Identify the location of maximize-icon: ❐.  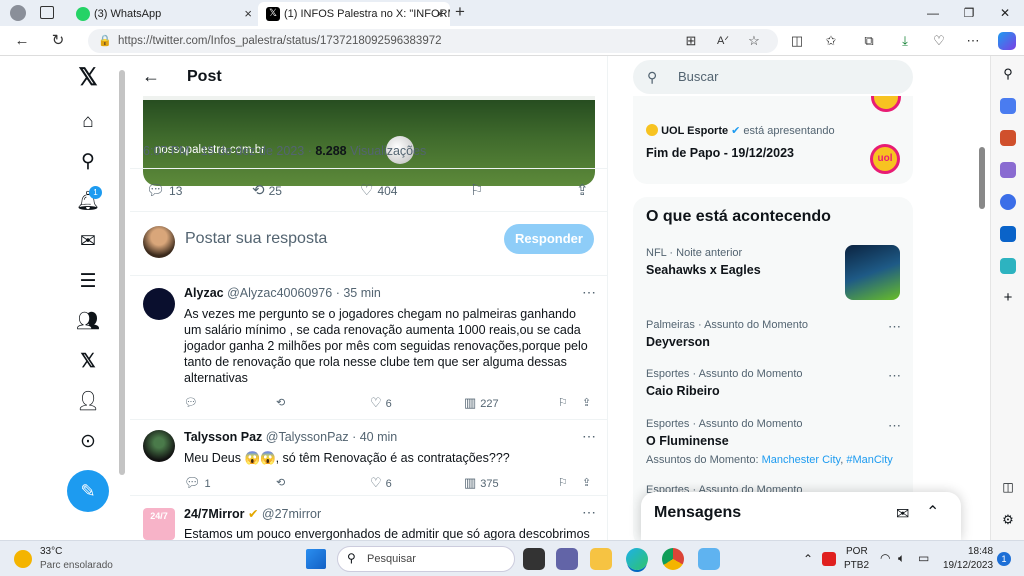
(969, 13).